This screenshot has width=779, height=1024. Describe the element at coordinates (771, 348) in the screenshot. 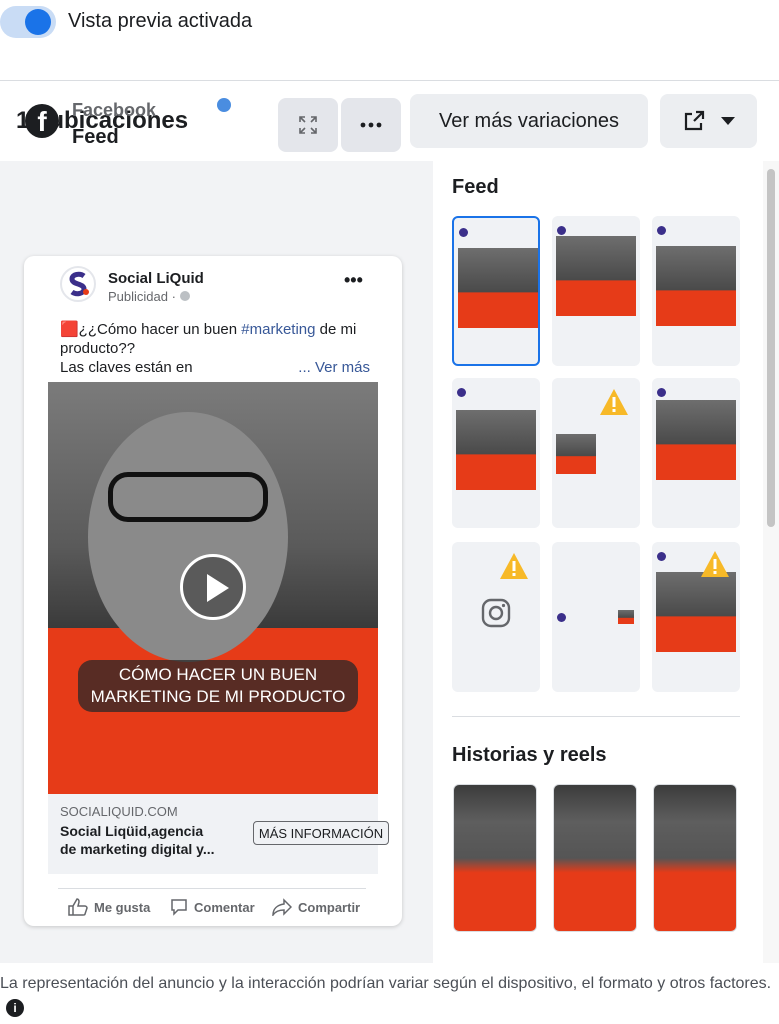

I see `scroll-thumb` at that location.